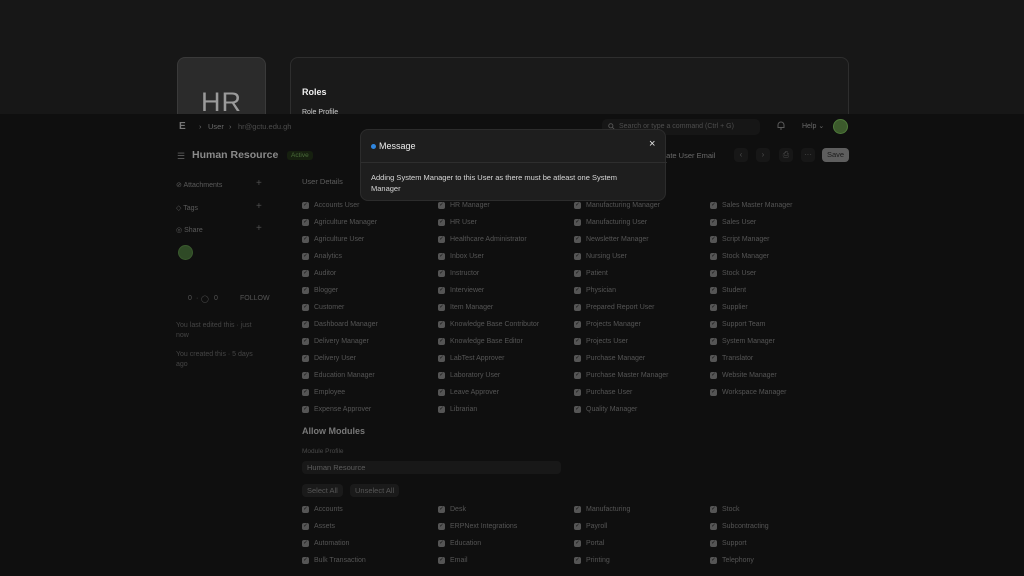 This screenshot has width=1024, height=576. What do you see at coordinates (329, 358) in the screenshot?
I see `checkbox-item: ✓ Delivery User` at bounding box center [329, 358].